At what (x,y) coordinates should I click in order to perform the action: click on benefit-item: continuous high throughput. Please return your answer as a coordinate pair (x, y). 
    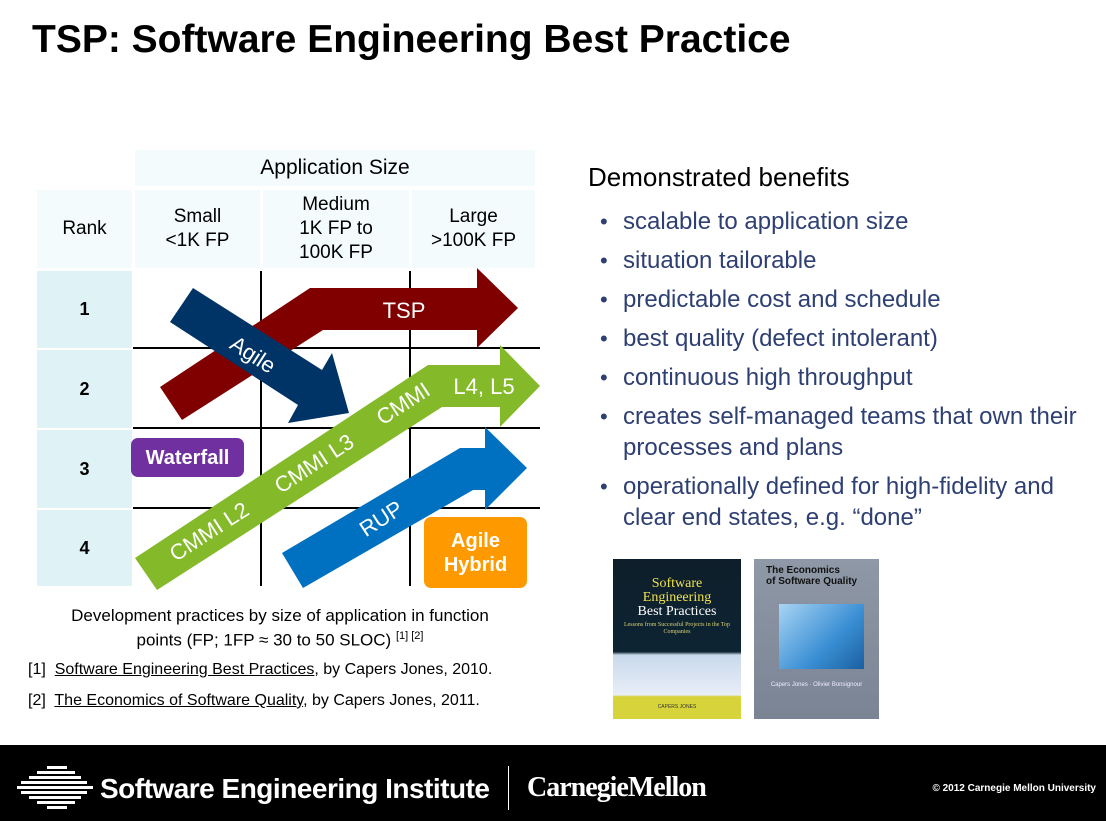
    Looking at the image, I should click on (840, 377).